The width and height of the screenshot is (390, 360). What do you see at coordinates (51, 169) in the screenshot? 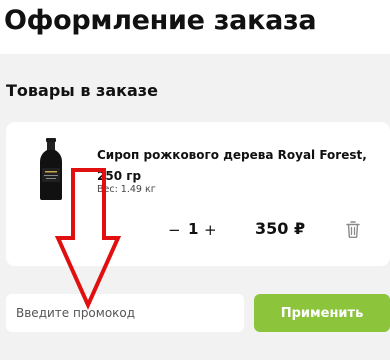
I see `product-bottle-image` at bounding box center [51, 169].